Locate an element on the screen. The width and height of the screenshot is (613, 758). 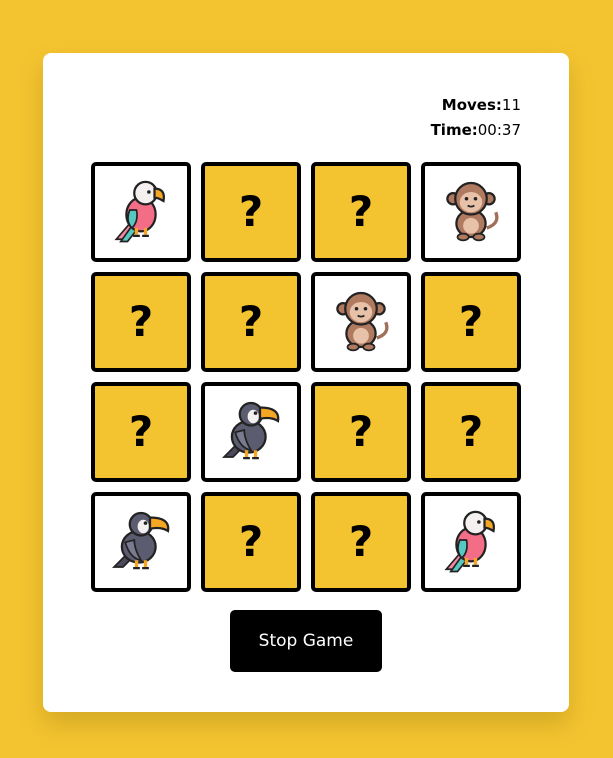
stop-game-button: Stop Game is located at coordinates (306, 641).